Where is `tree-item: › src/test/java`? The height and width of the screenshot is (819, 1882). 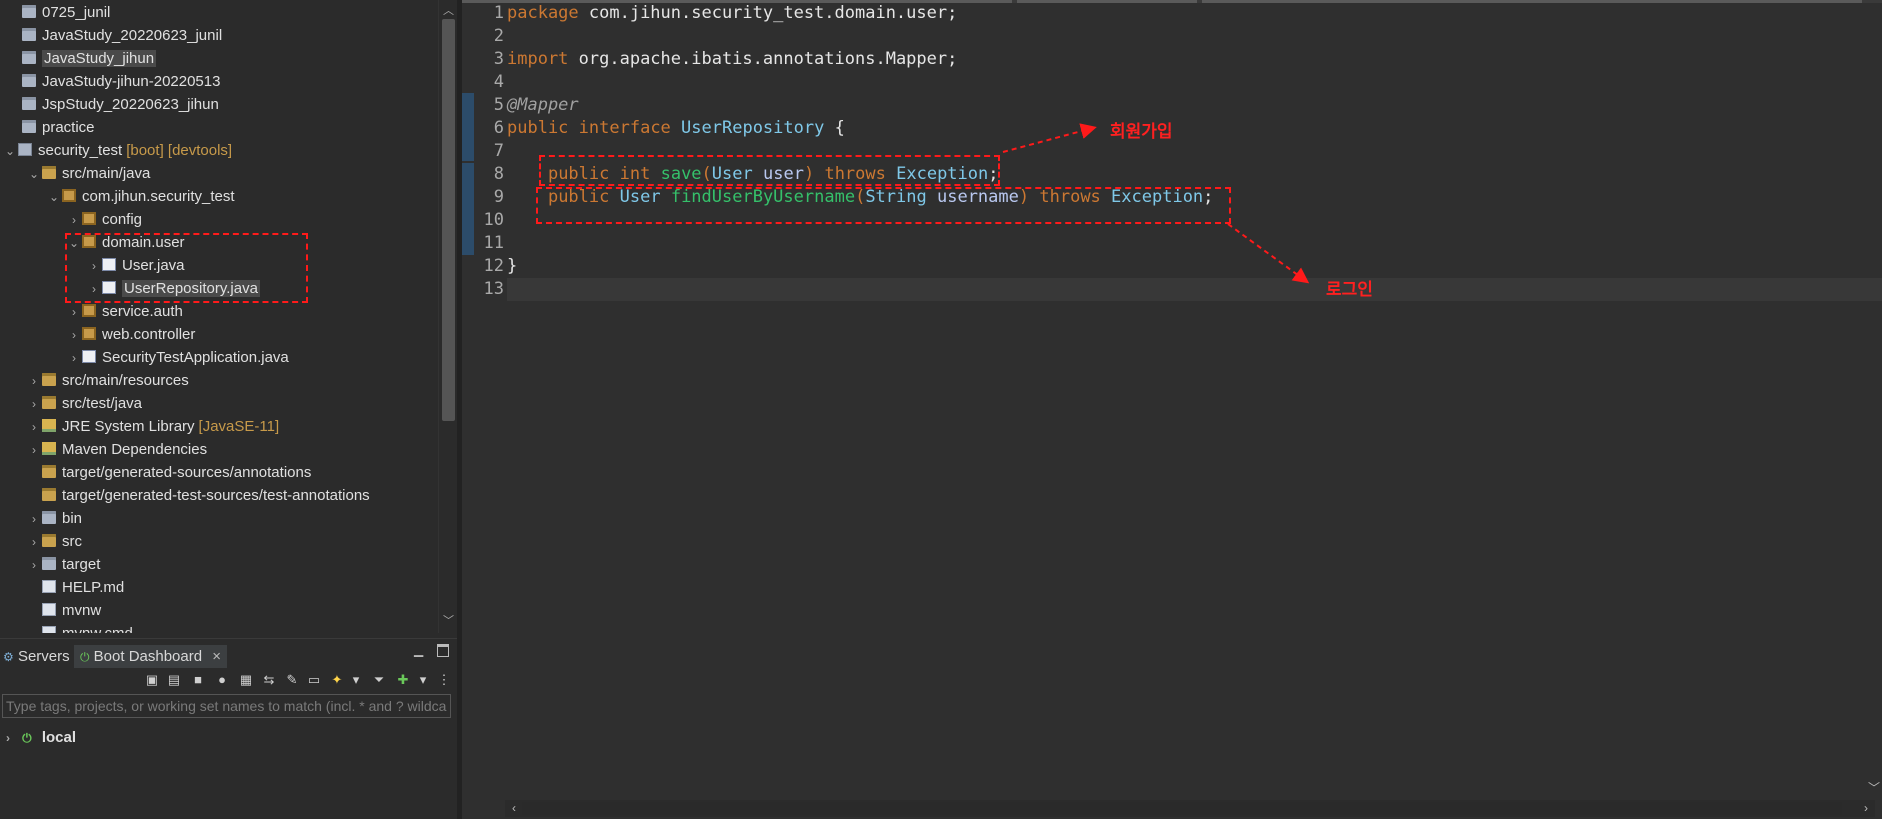 tree-item: › src/test/java is located at coordinates (84, 403).